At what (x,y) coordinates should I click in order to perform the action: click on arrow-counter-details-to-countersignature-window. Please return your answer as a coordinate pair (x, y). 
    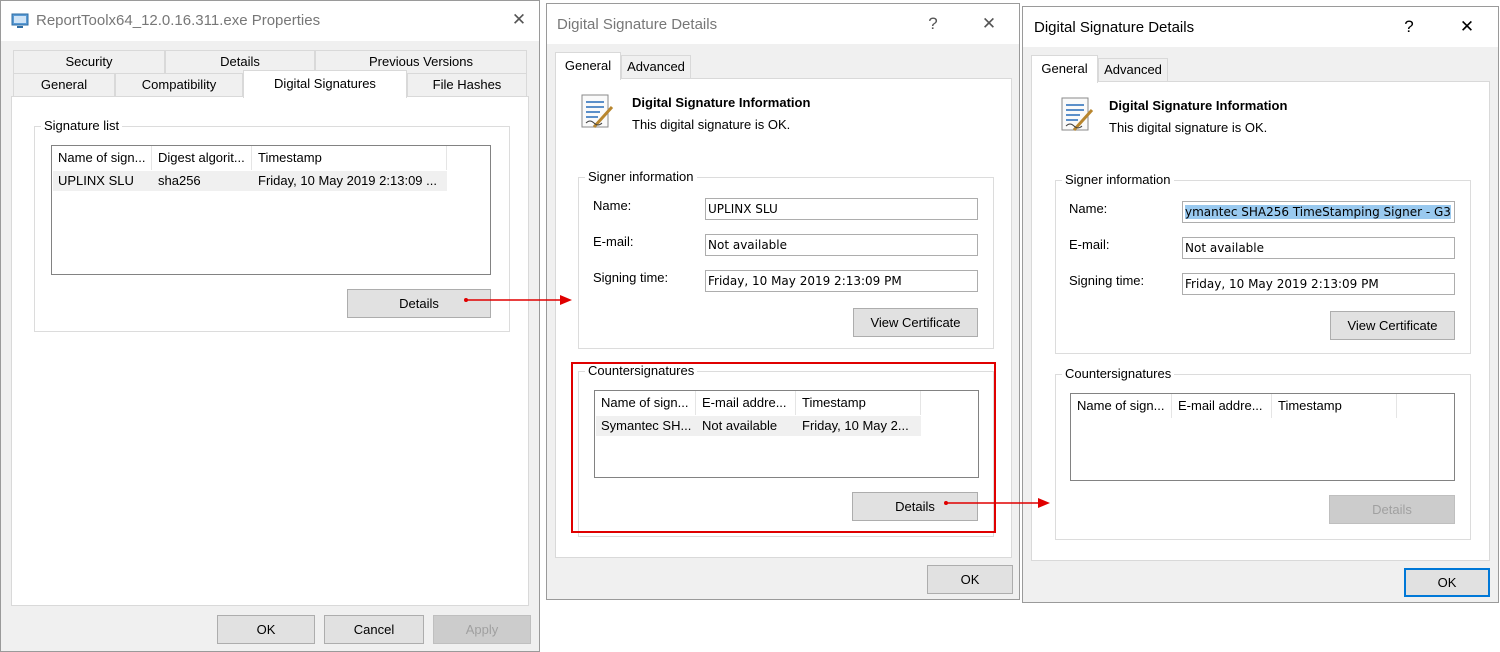
    Looking at the image, I should click on (997, 503).